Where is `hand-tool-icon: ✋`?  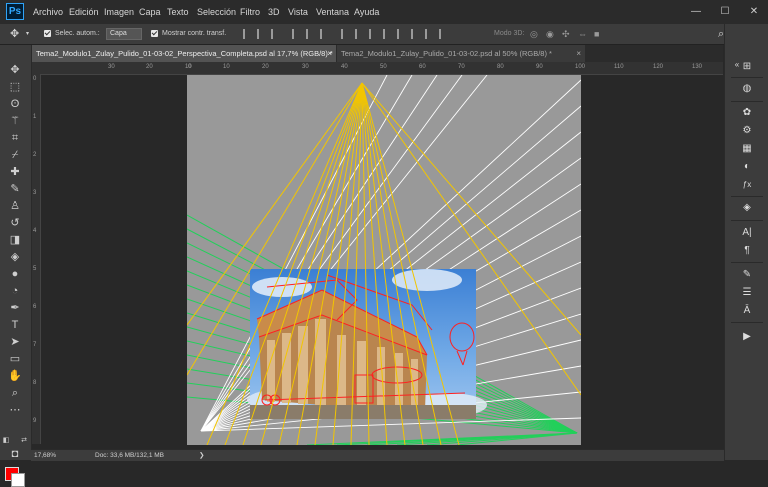
hand-tool-icon: ✋ is located at coordinates (15, 376).